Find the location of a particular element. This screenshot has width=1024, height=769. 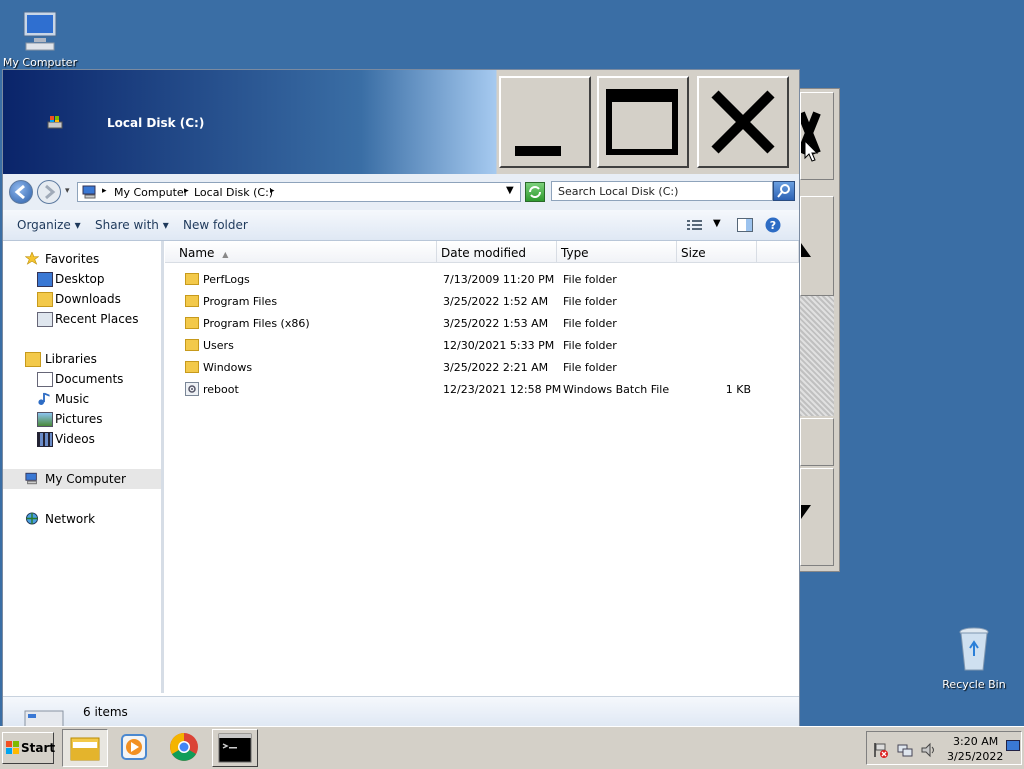

nav-item-documents: Documents is located at coordinates (82, 379).